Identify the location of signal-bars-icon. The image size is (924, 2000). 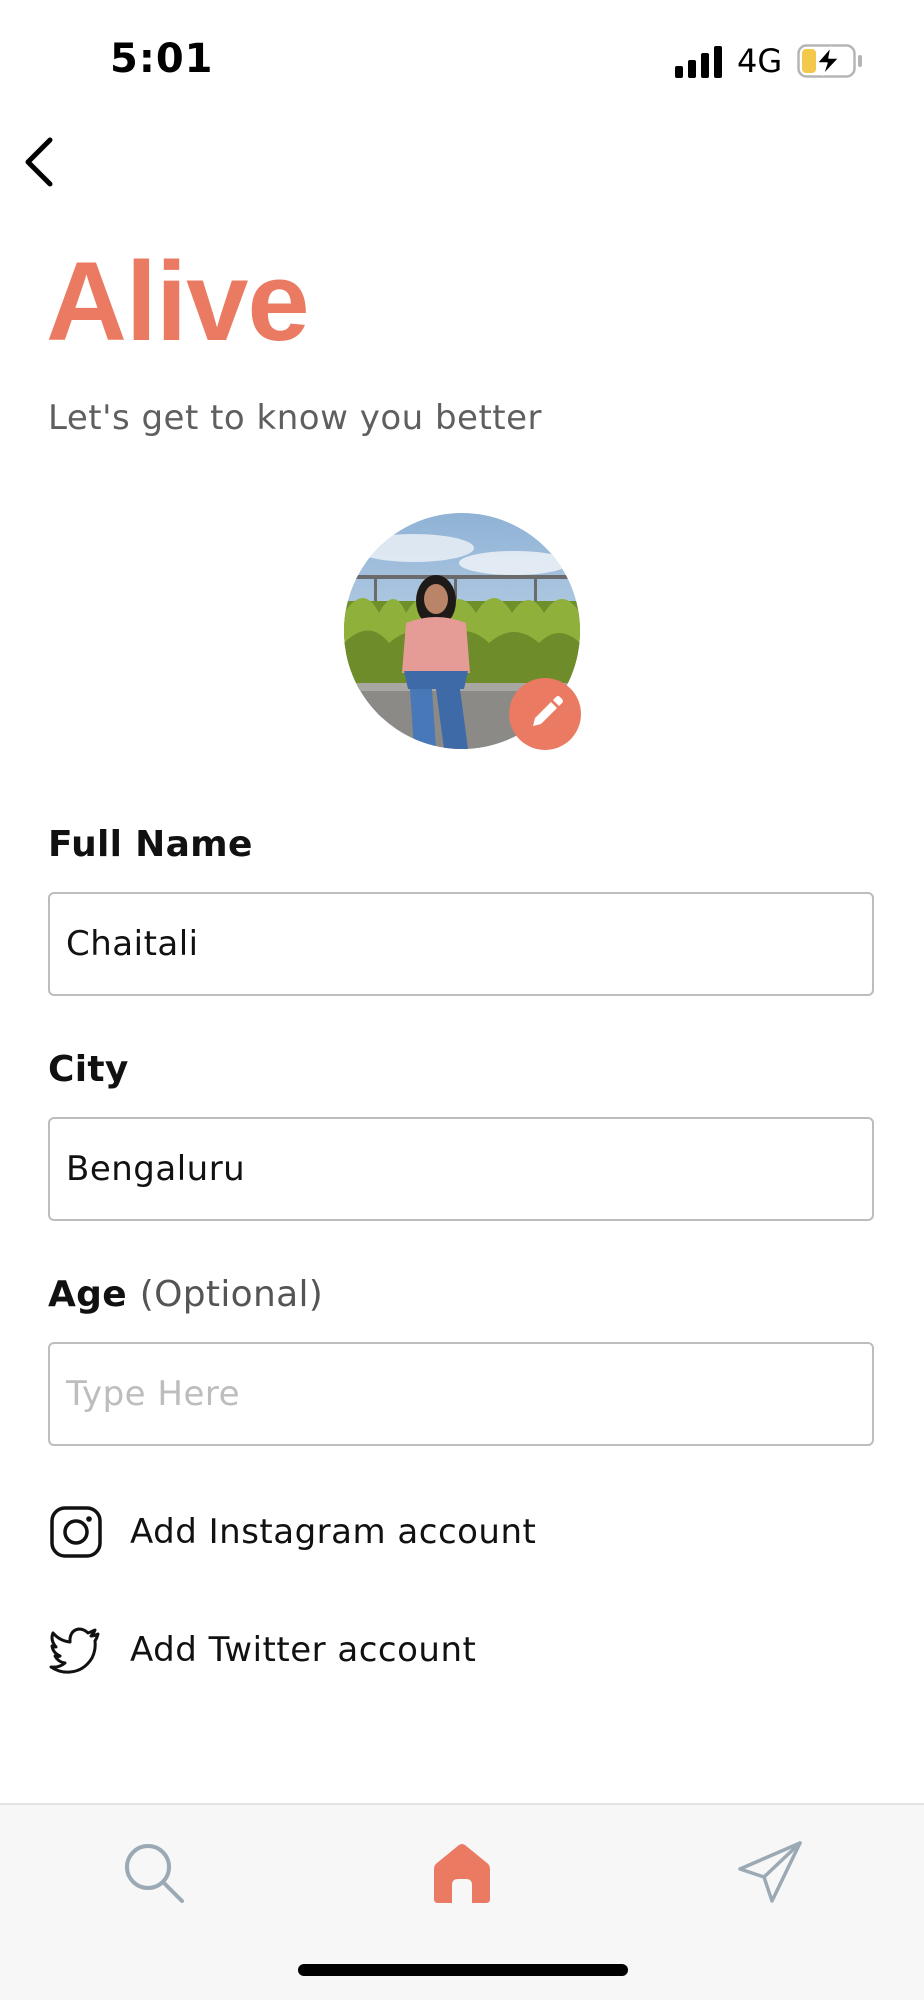
(698, 62).